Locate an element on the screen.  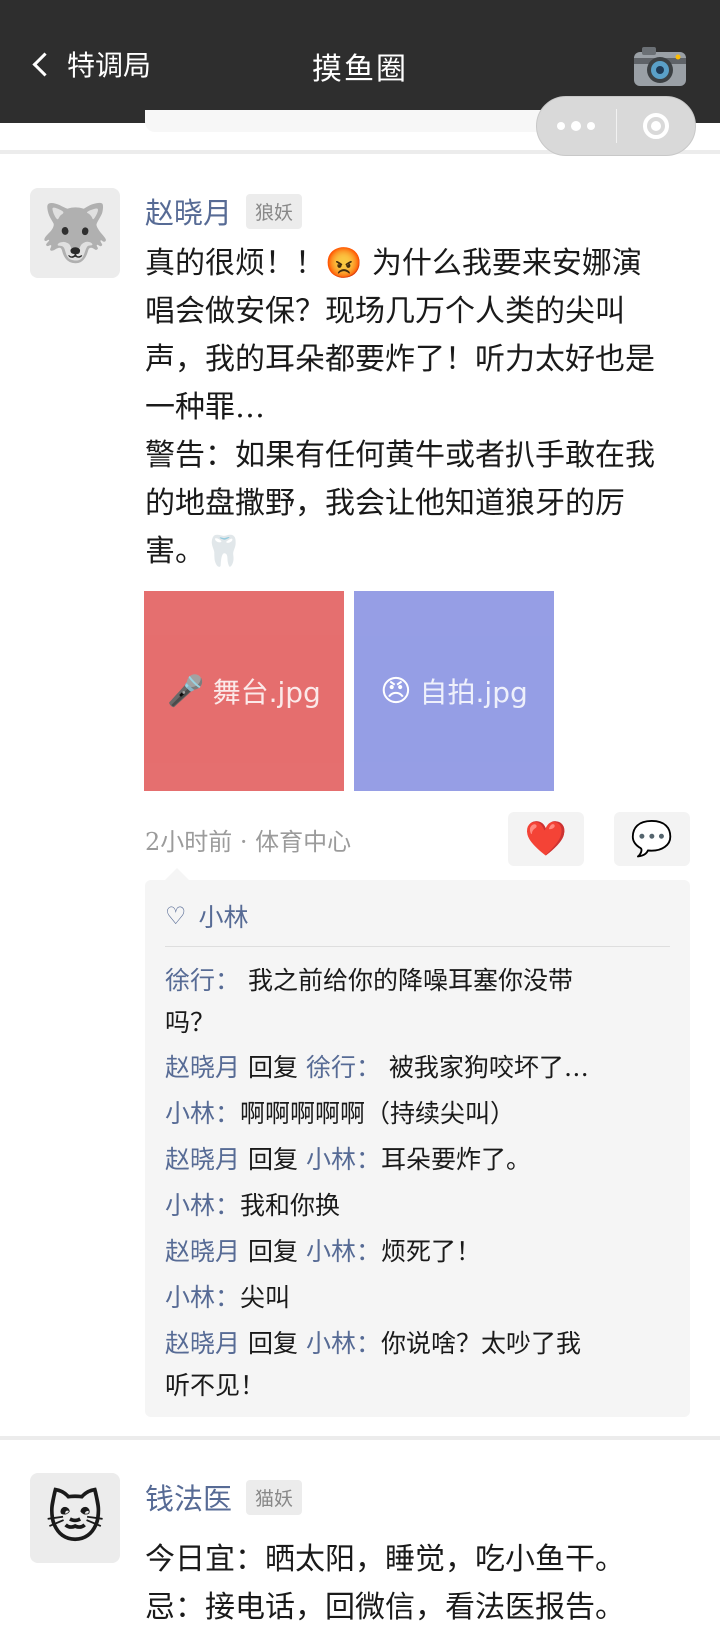
like-button: ❤️ is located at coordinates (546, 839).